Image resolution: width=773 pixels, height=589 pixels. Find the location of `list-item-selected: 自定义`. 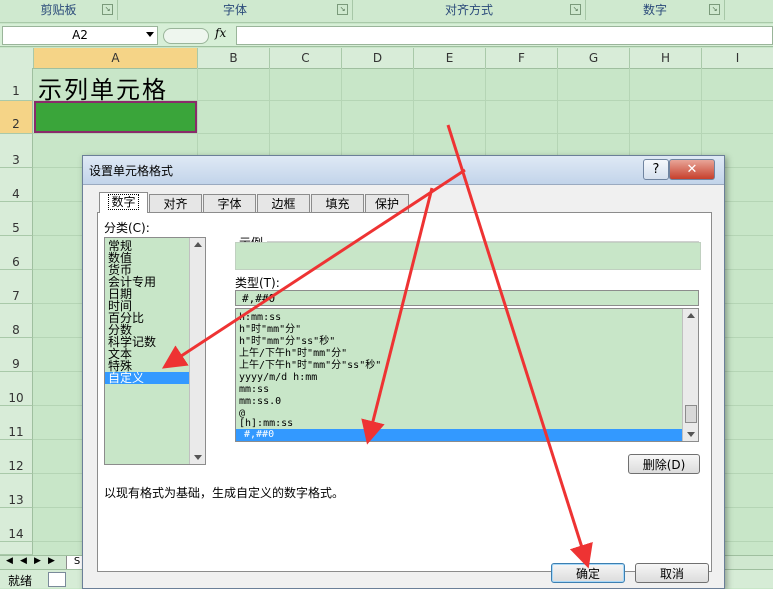

list-item-selected: 自定义 is located at coordinates (148, 378).